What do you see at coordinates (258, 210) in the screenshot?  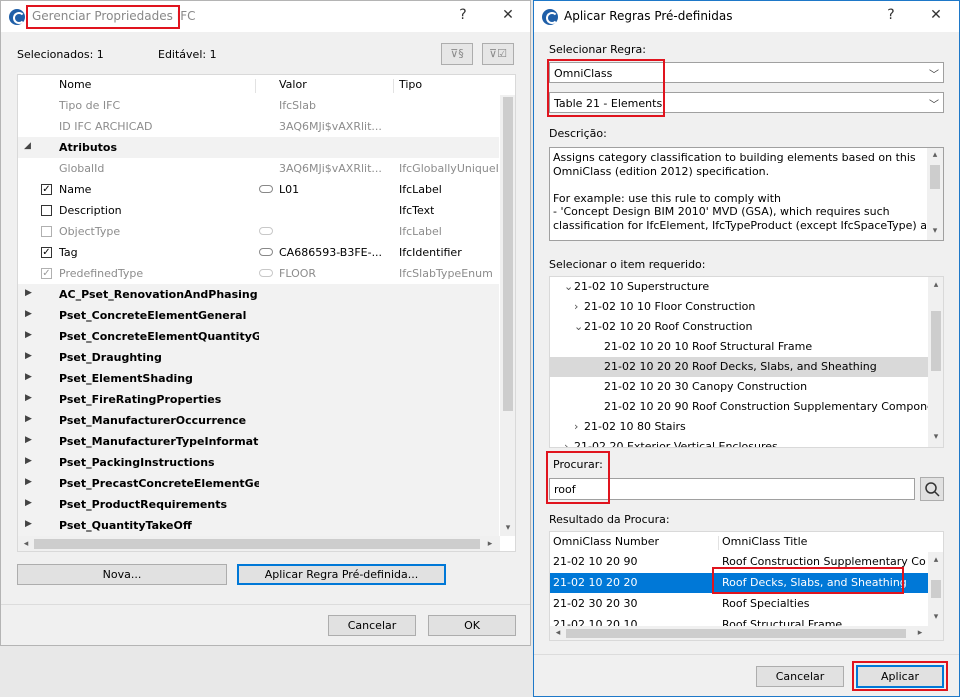 I see `table-row: Description IfcText` at bounding box center [258, 210].